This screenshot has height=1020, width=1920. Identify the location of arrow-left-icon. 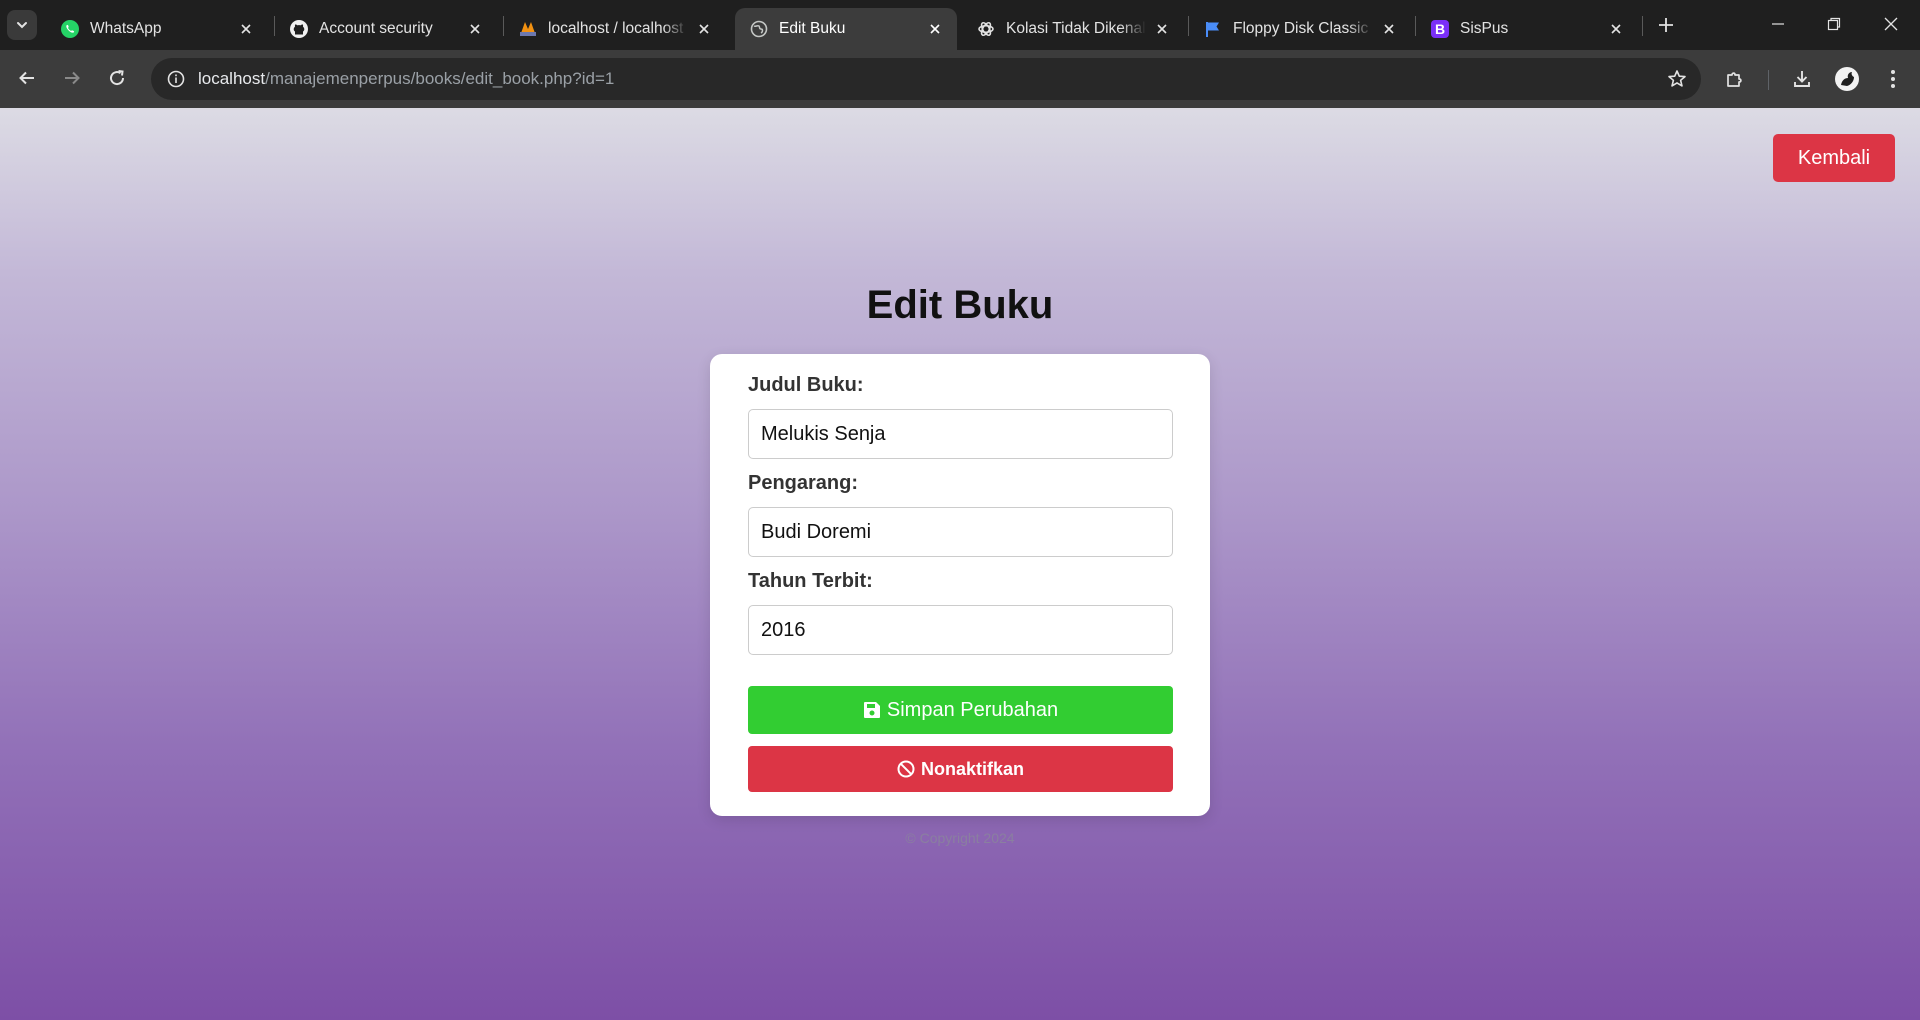
(26, 78).